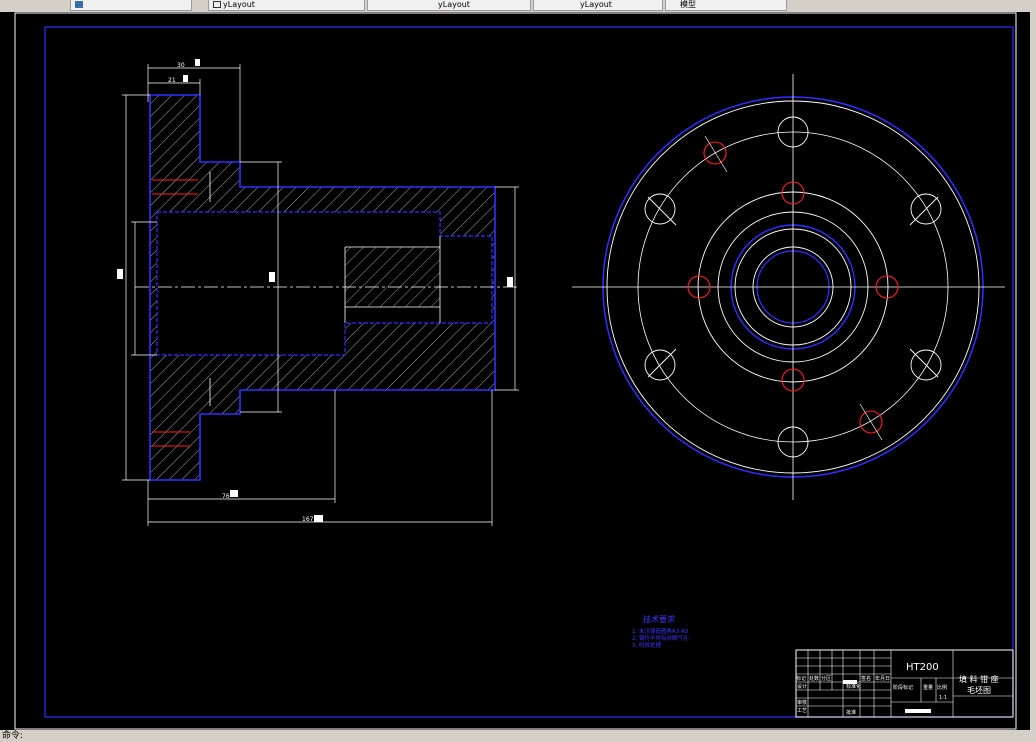 The height and width of the screenshot is (742, 1036). I want to click on dim-label: 167, so click(308, 519).